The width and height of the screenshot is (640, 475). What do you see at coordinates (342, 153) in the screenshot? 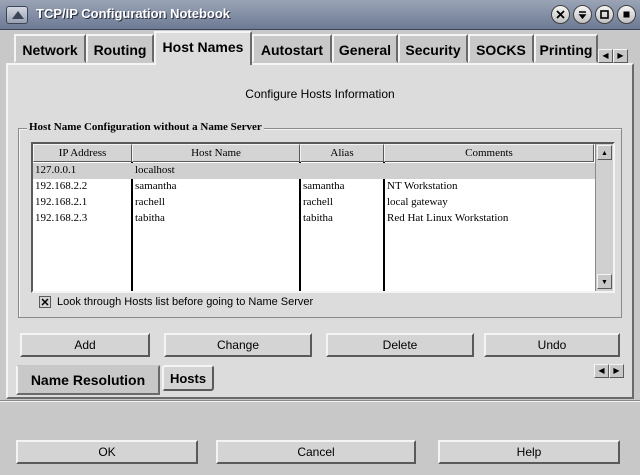
I see `column-header-alias: Alias` at bounding box center [342, 153].